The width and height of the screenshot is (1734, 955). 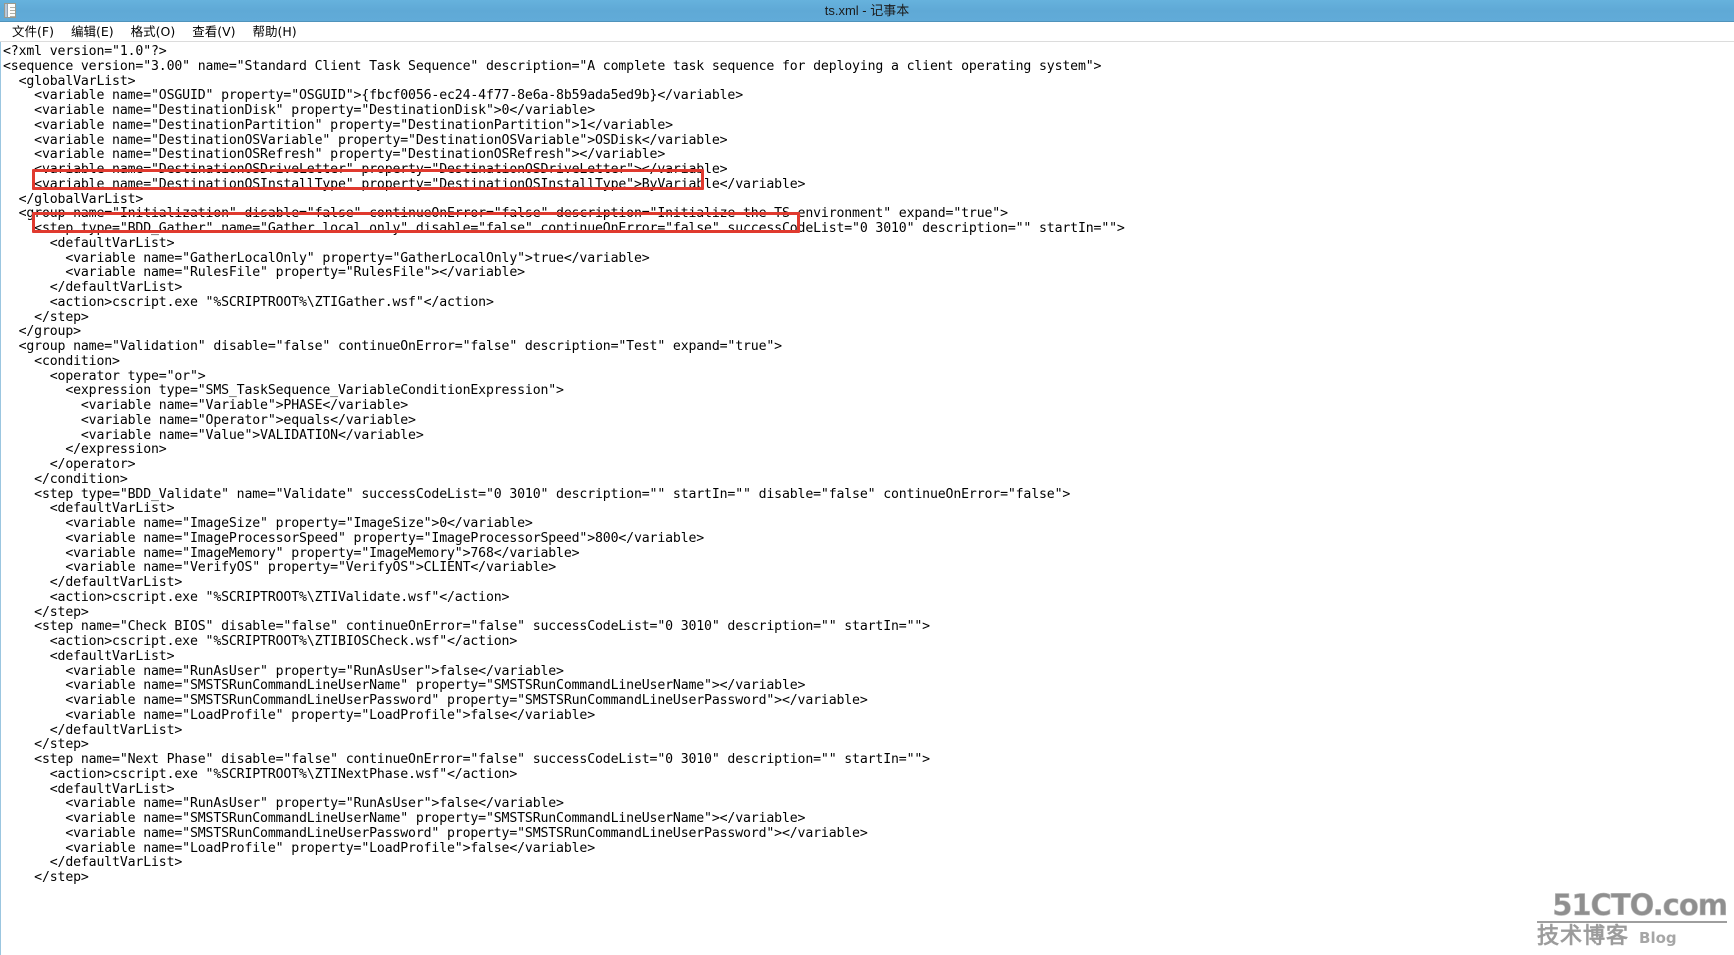 I want to click on watermark: 51CTO.com 技术博客 Blog, so click(x=1632, y=918).